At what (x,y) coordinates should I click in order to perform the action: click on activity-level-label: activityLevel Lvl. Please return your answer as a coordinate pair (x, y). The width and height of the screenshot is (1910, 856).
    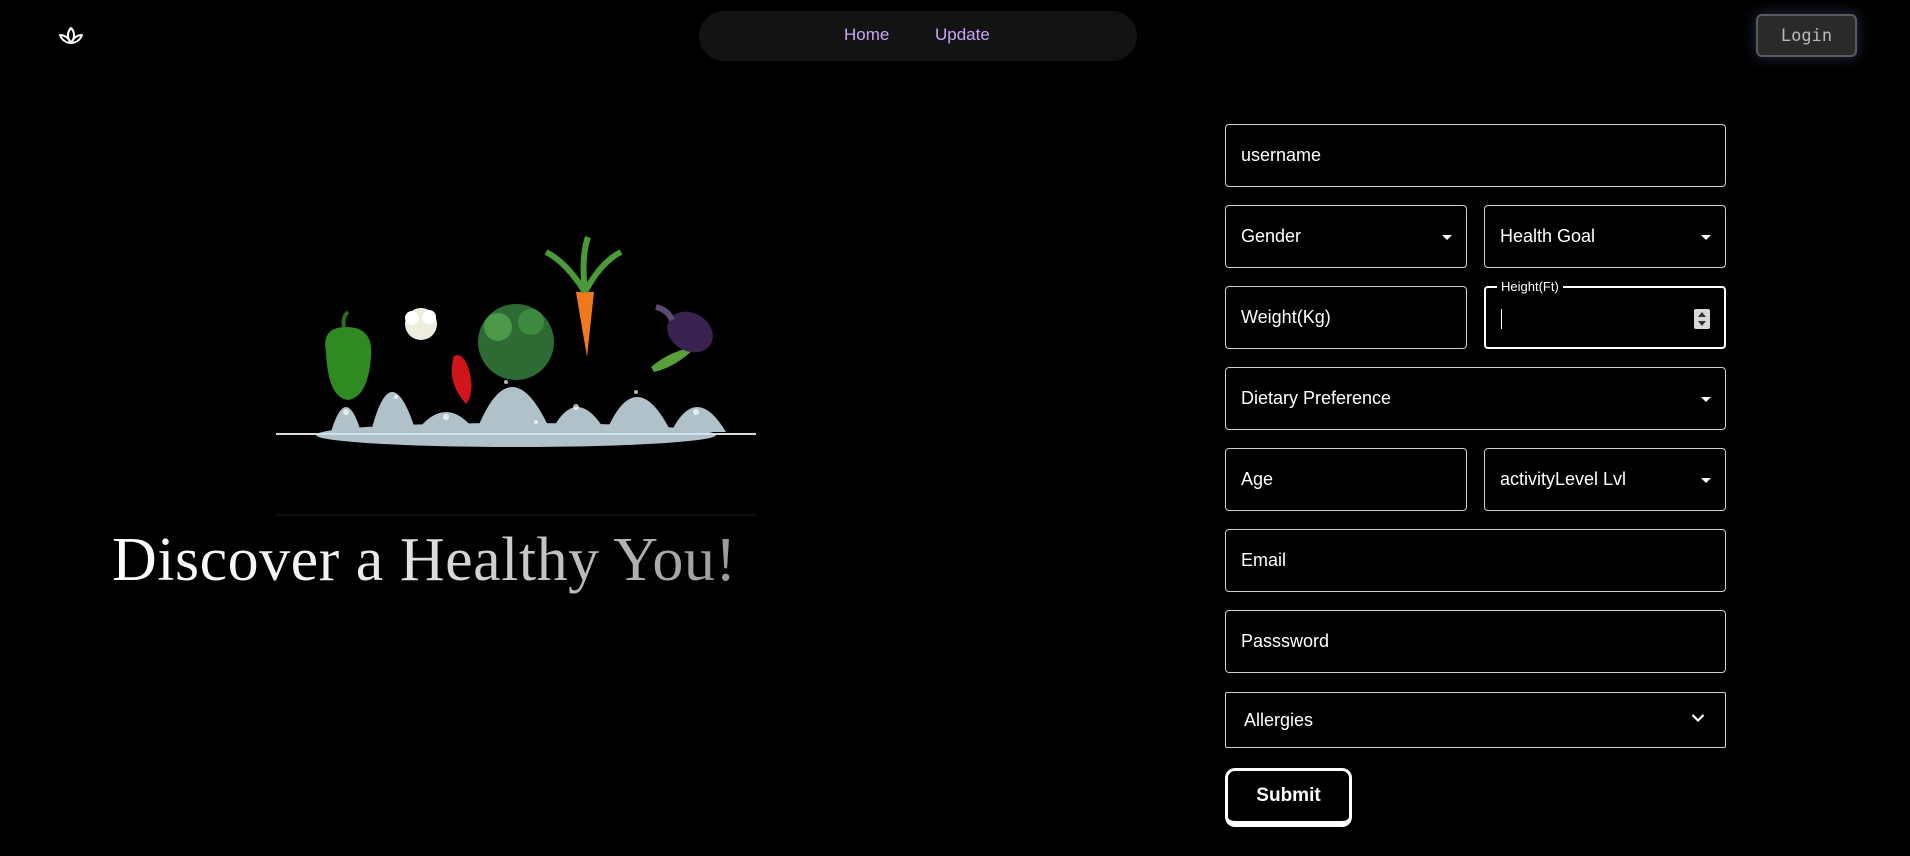
    Looking at the image, I should click on (1563, 479).